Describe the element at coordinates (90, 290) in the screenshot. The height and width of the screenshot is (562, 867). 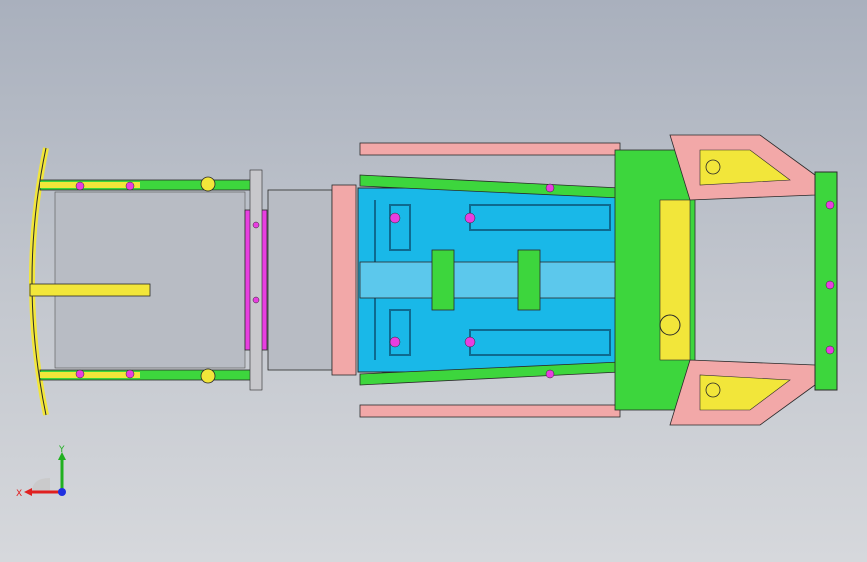
I see `front-center-member` at that location.